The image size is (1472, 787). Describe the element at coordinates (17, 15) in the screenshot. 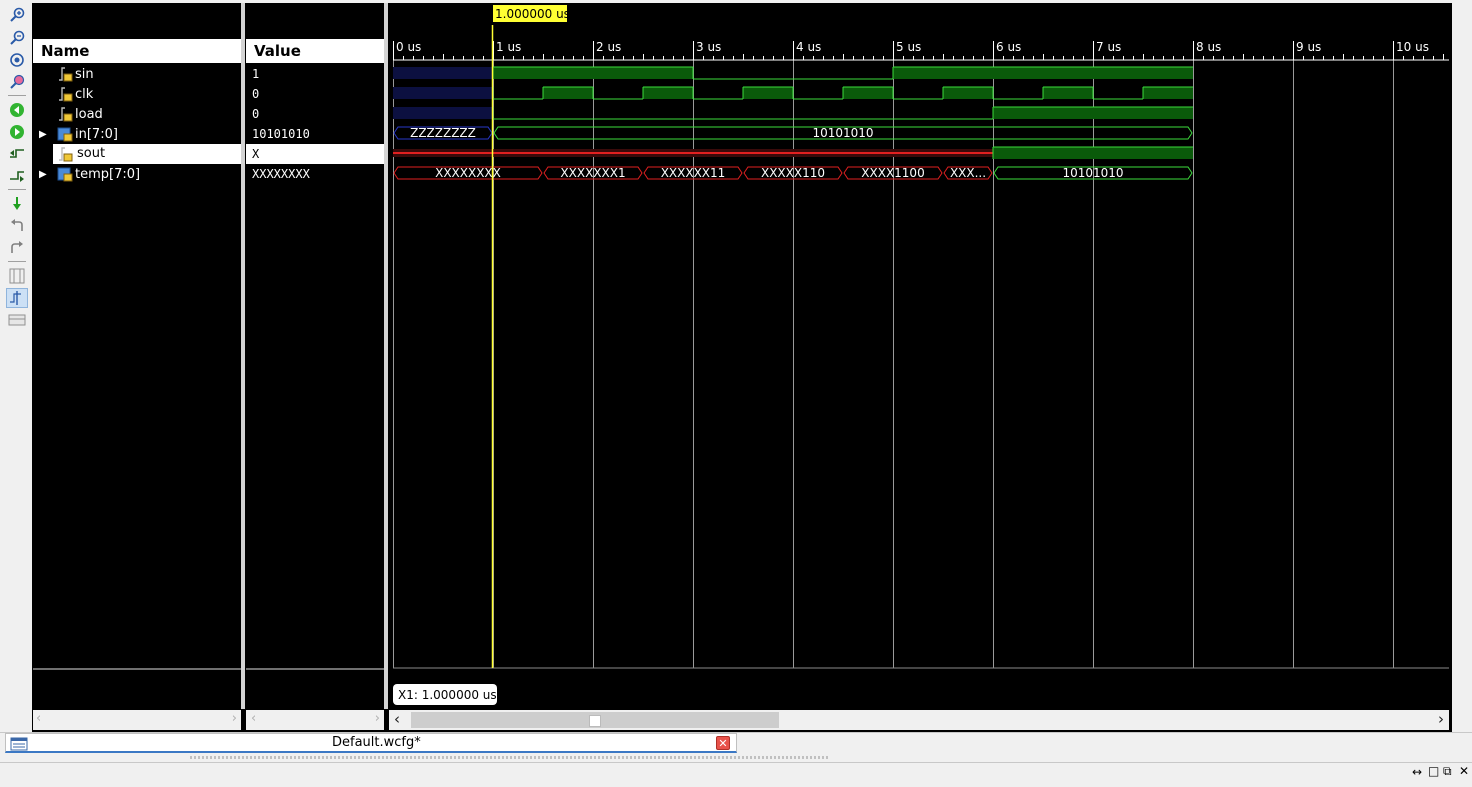

I see `zoom-in-icon` at that location.